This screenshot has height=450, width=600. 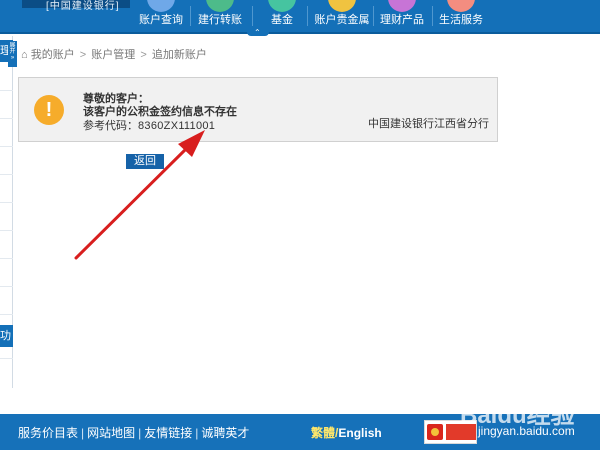 I want to click on language-switch: 繁體/English, so click(x=346, y=432).